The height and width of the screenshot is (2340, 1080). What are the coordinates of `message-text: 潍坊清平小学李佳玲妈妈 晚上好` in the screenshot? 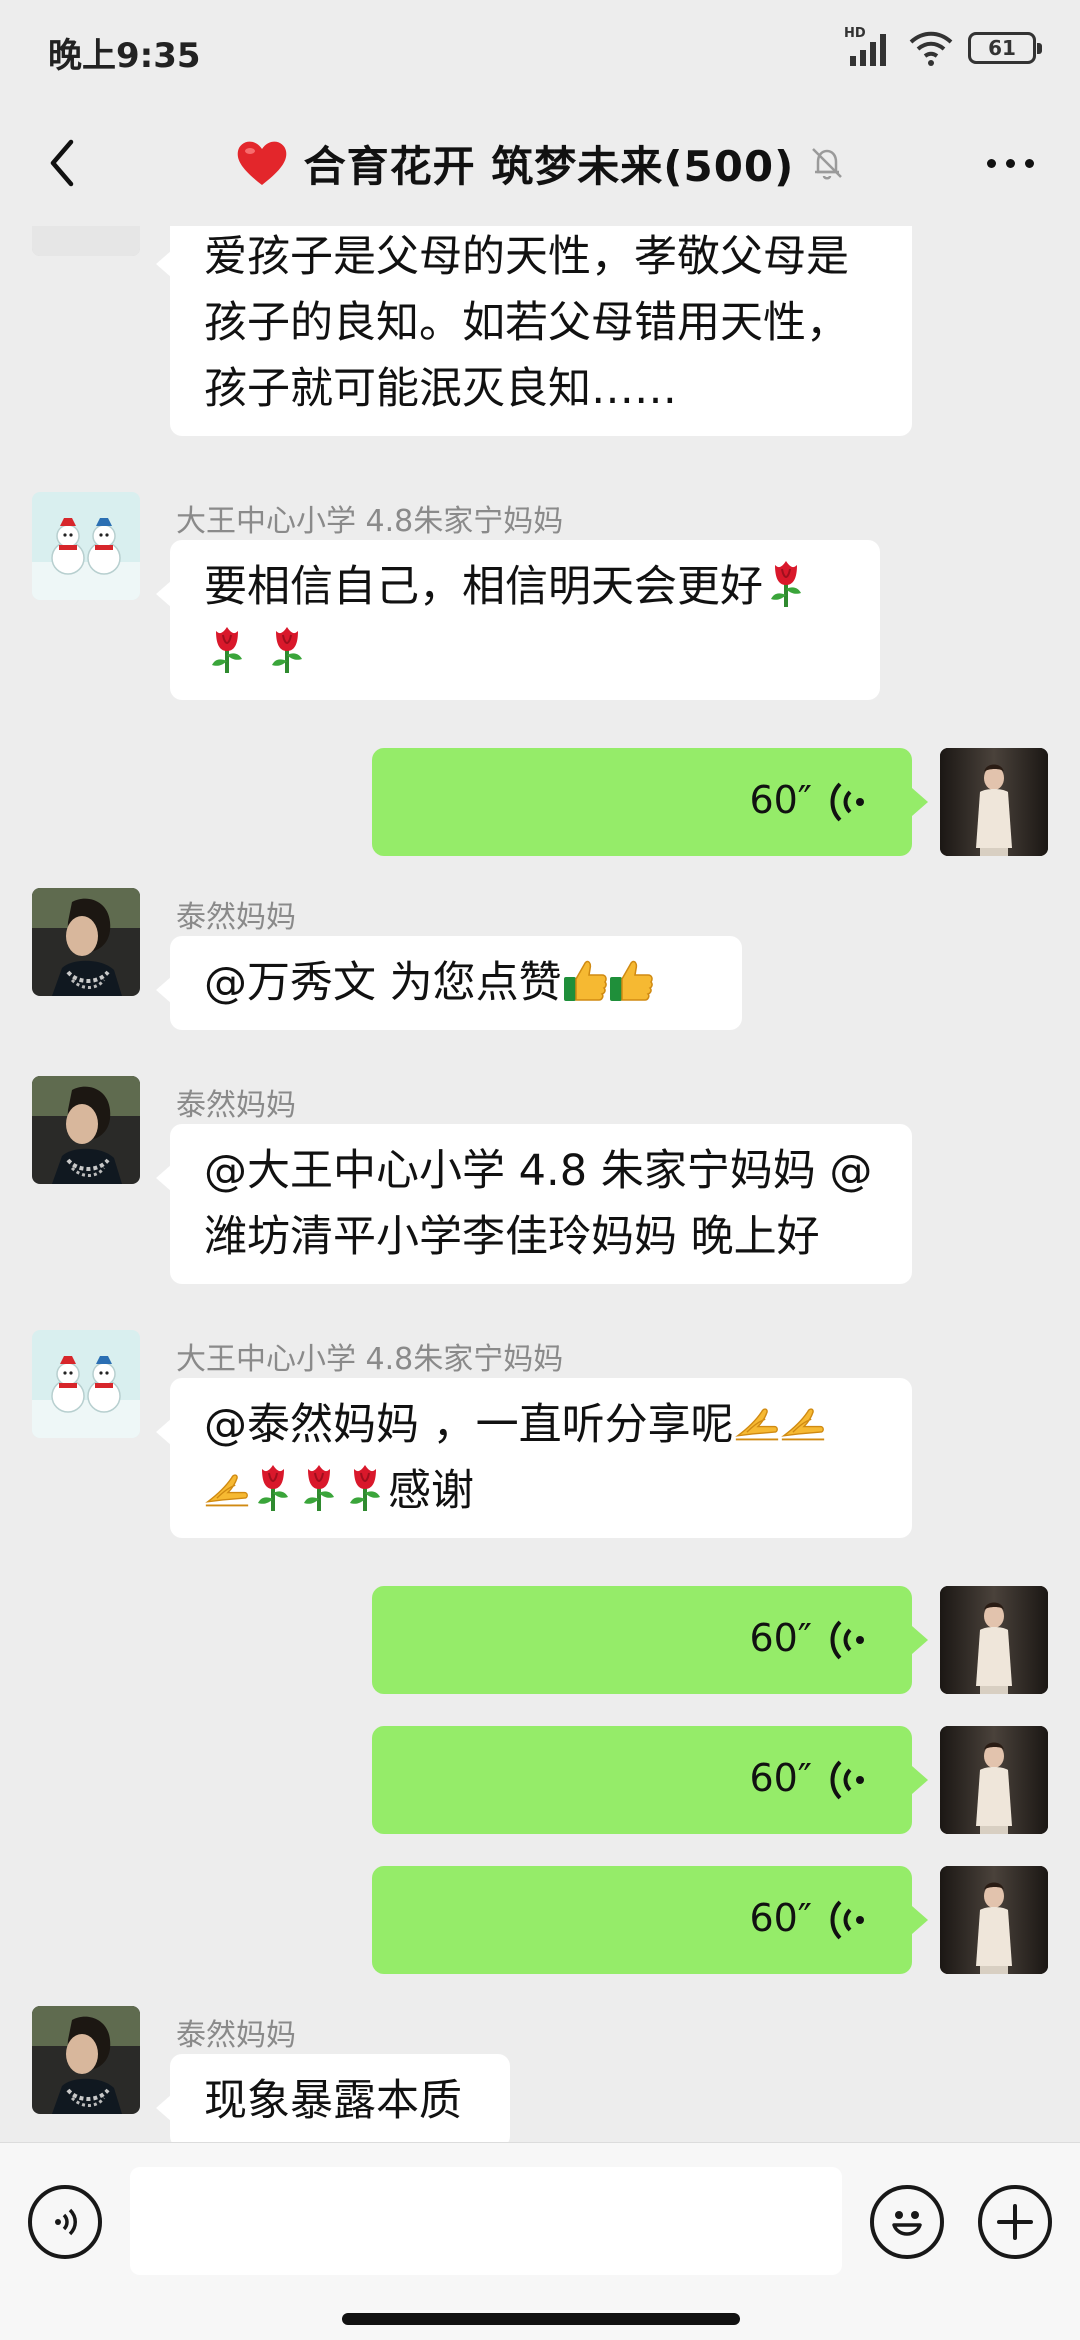 It's located at (512, 1237).